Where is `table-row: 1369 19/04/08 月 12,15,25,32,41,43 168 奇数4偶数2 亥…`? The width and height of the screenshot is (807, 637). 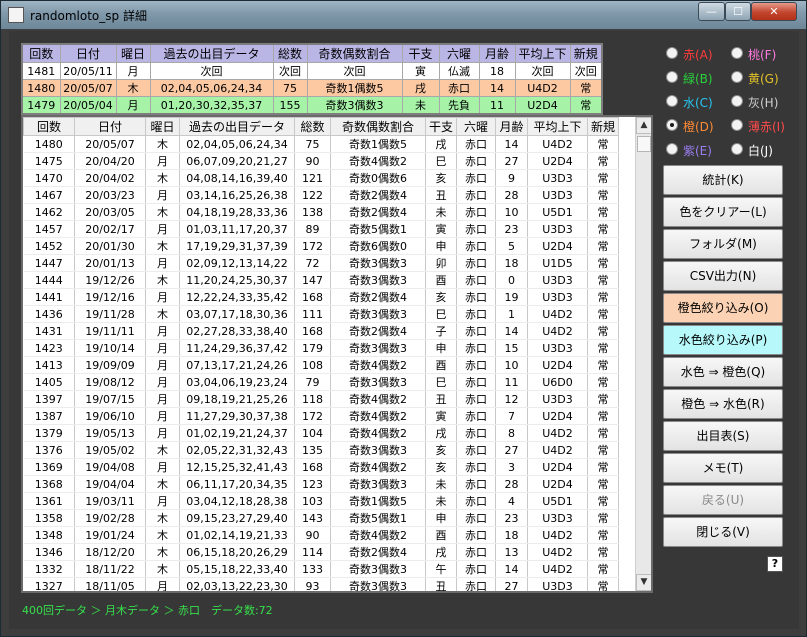 table-row: 1369 19/04/08 月 12,15,25,32,41,43 168 奇数4偶数2 亥… is located at coordinates (321, 467).